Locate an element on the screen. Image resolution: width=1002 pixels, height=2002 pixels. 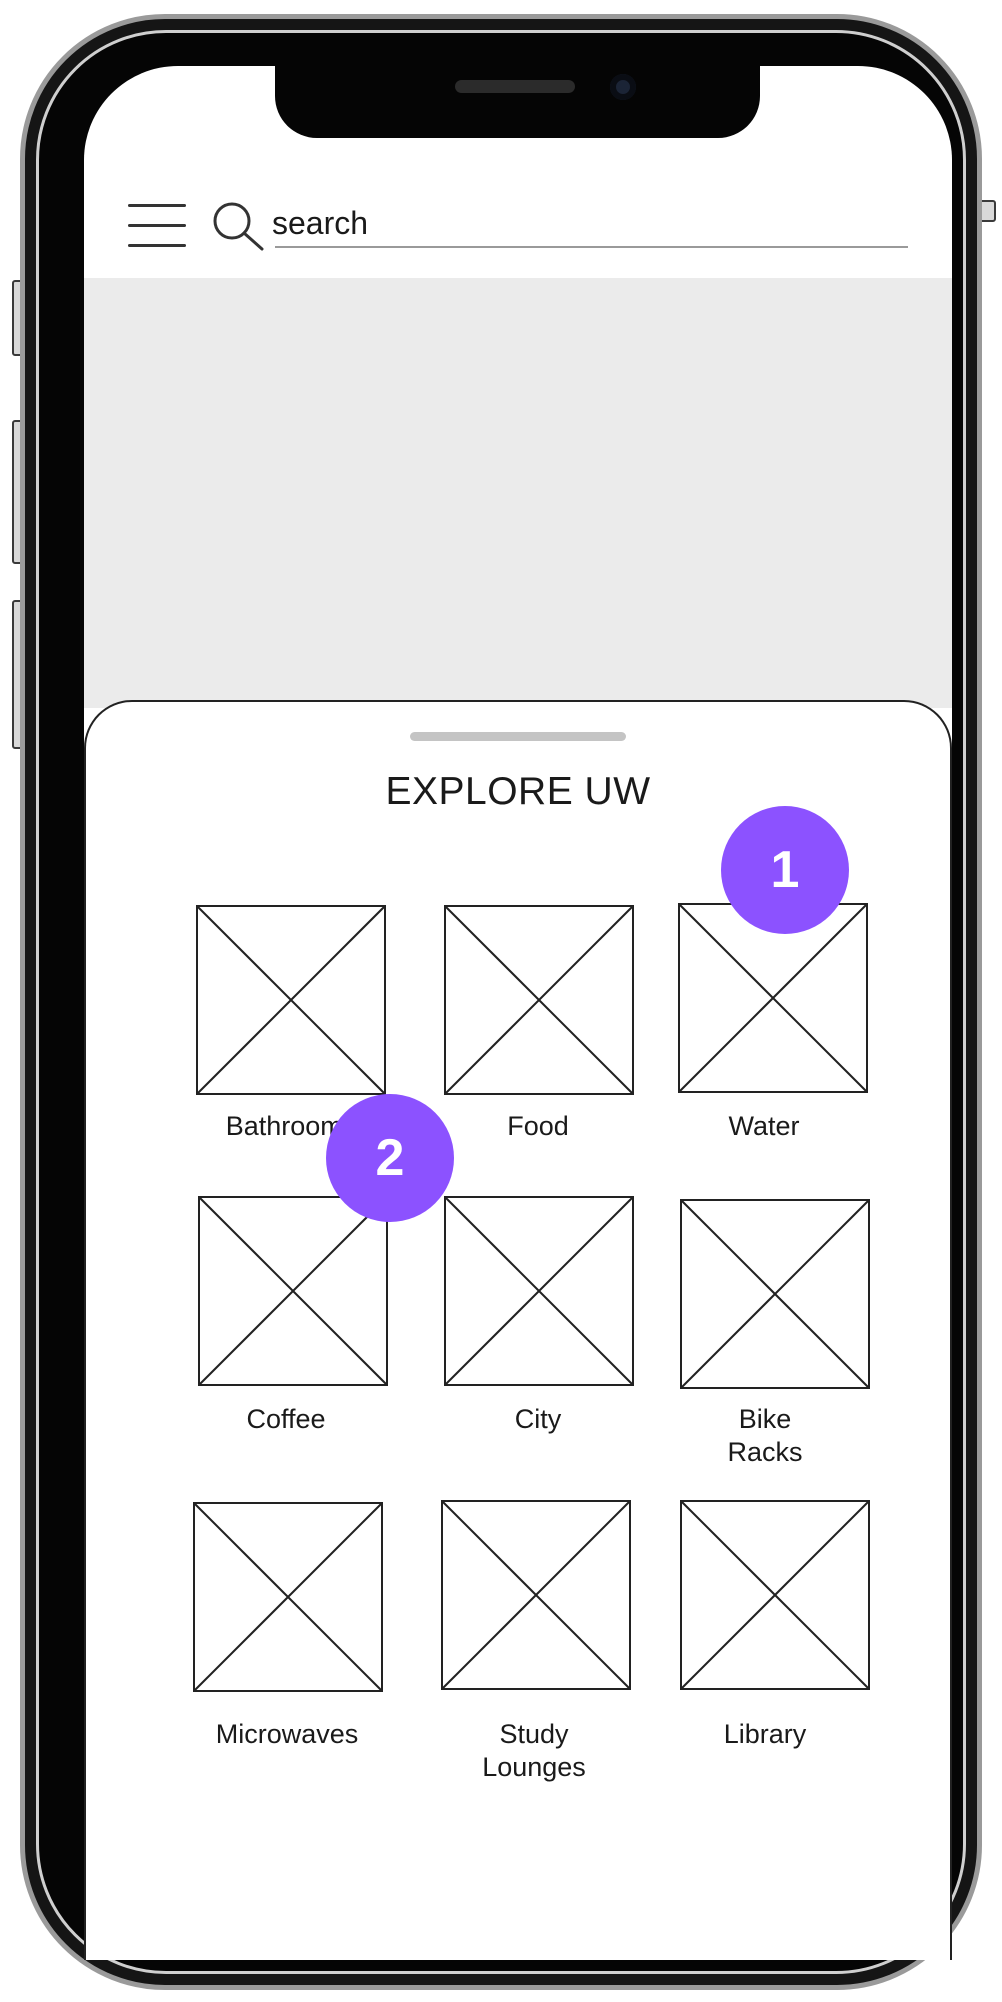
tile-label-library: Library is located at coordinates (765, 1734).